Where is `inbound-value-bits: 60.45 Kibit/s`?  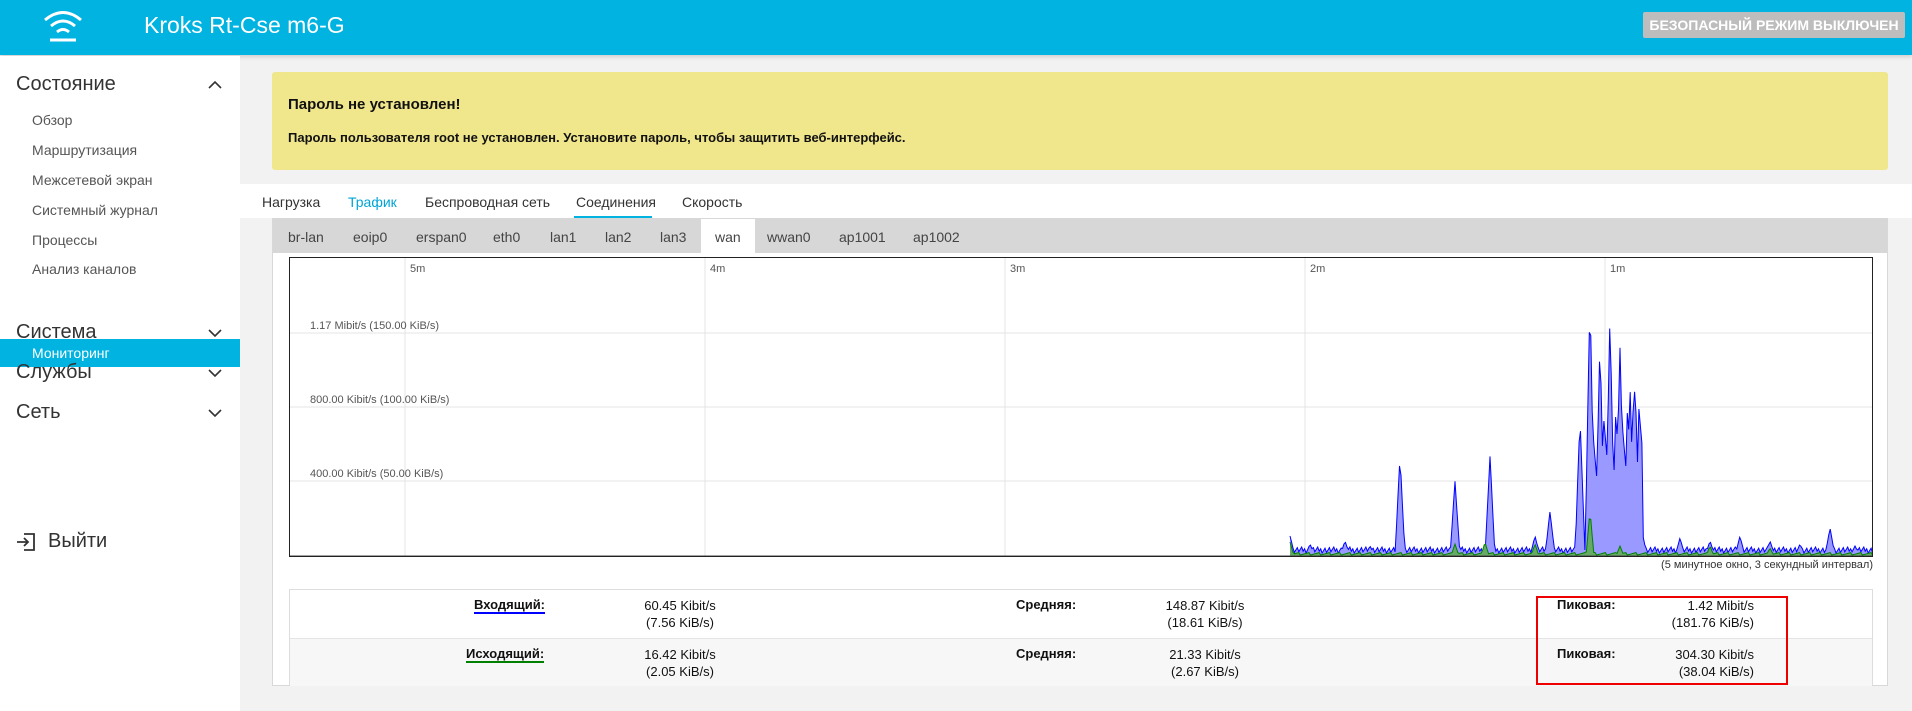 inbound-value-bits: 60.45 Kibit/s is located at coordinates (680, 605).